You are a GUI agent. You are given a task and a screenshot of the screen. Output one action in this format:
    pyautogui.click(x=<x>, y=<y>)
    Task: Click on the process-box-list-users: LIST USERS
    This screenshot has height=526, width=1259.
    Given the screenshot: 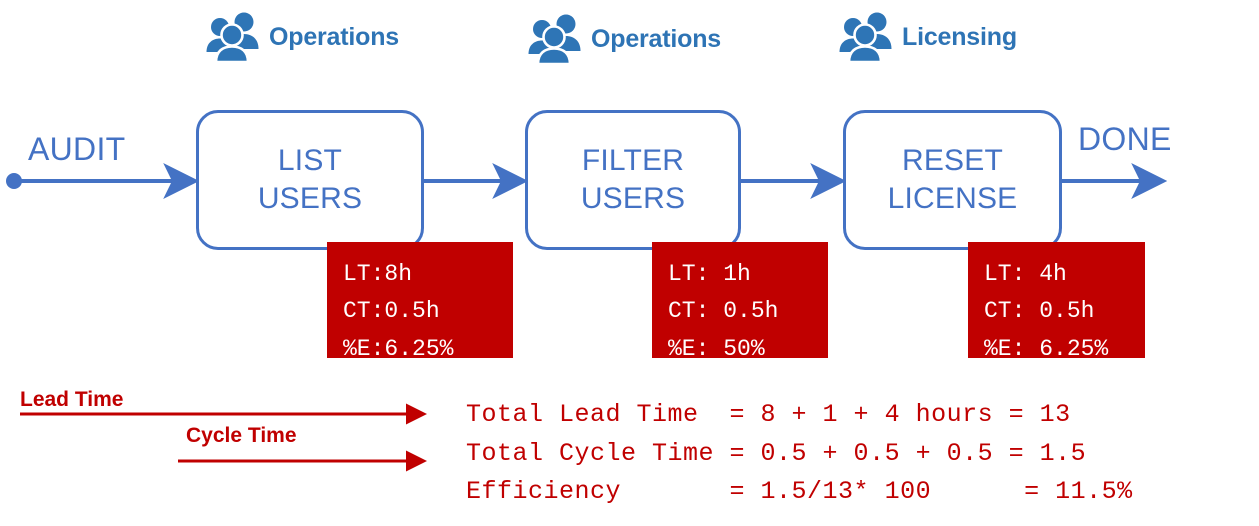 What is the action you would take?
    pyautogui.click(x=310, y=180)
    